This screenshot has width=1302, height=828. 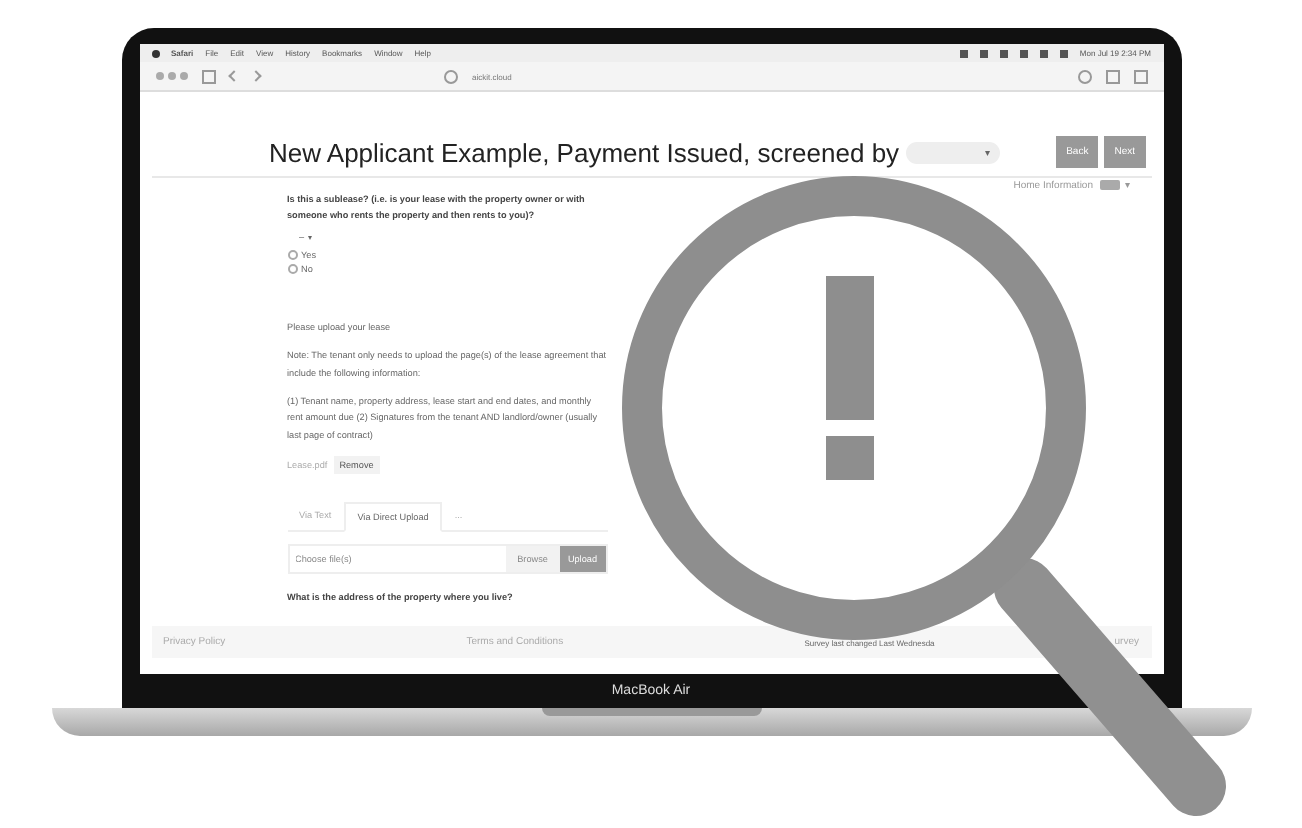 What do you see at coordinates (171, 76) in the screenshot?
I see `window-controls-icon` at bounding box center [171, 76].